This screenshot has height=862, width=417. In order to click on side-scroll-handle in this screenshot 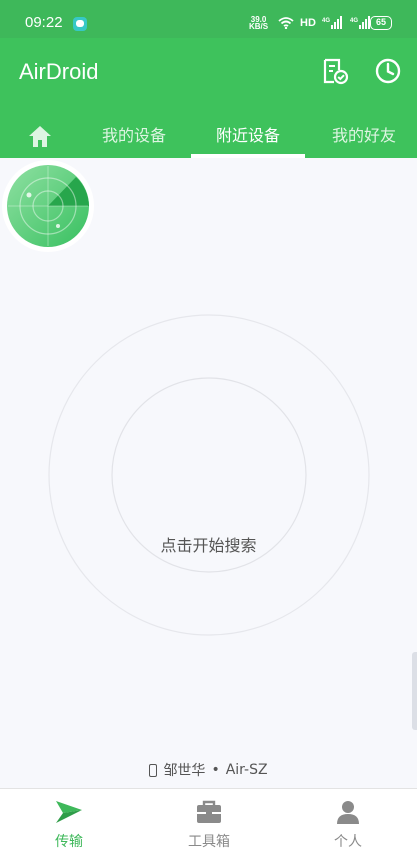, I will do `click(414, 691)`.